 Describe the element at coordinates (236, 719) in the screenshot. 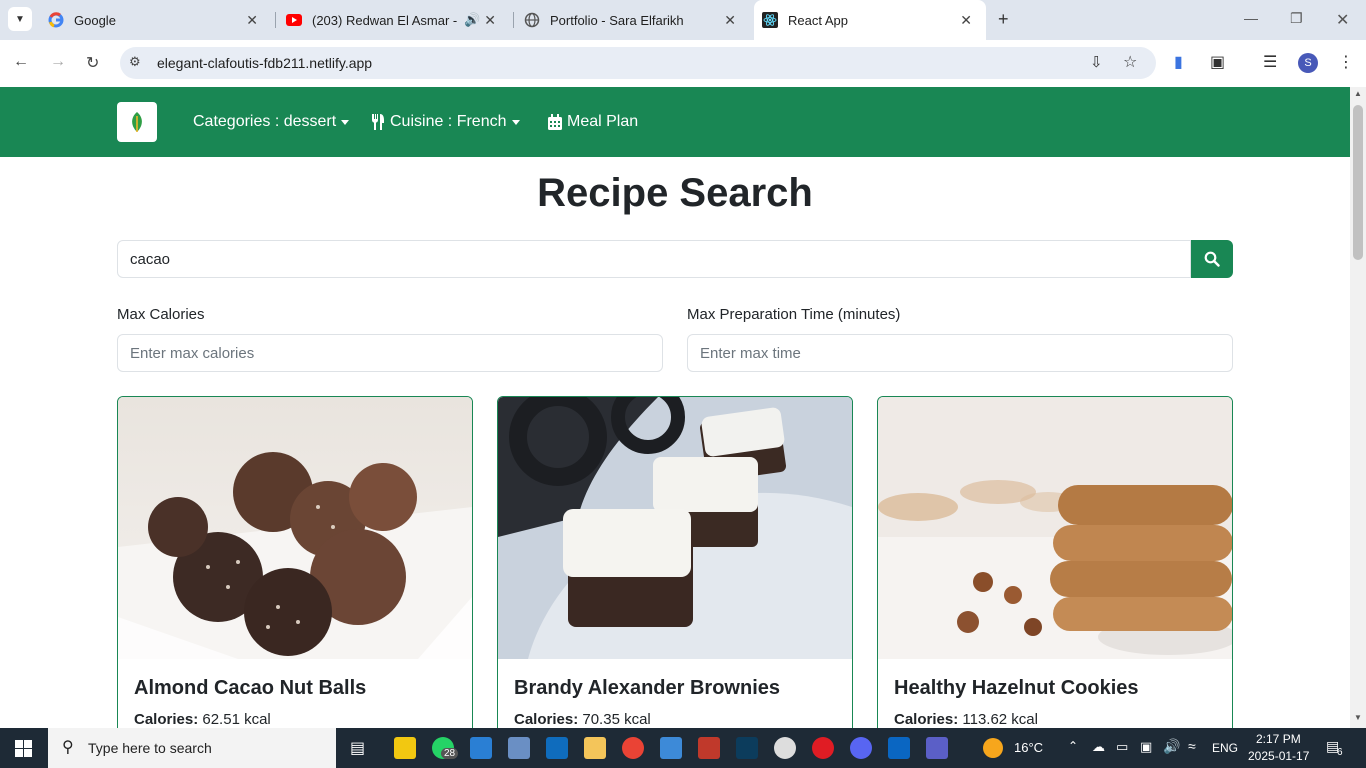

I see `calories-value: 62.51 kcal` at that location.